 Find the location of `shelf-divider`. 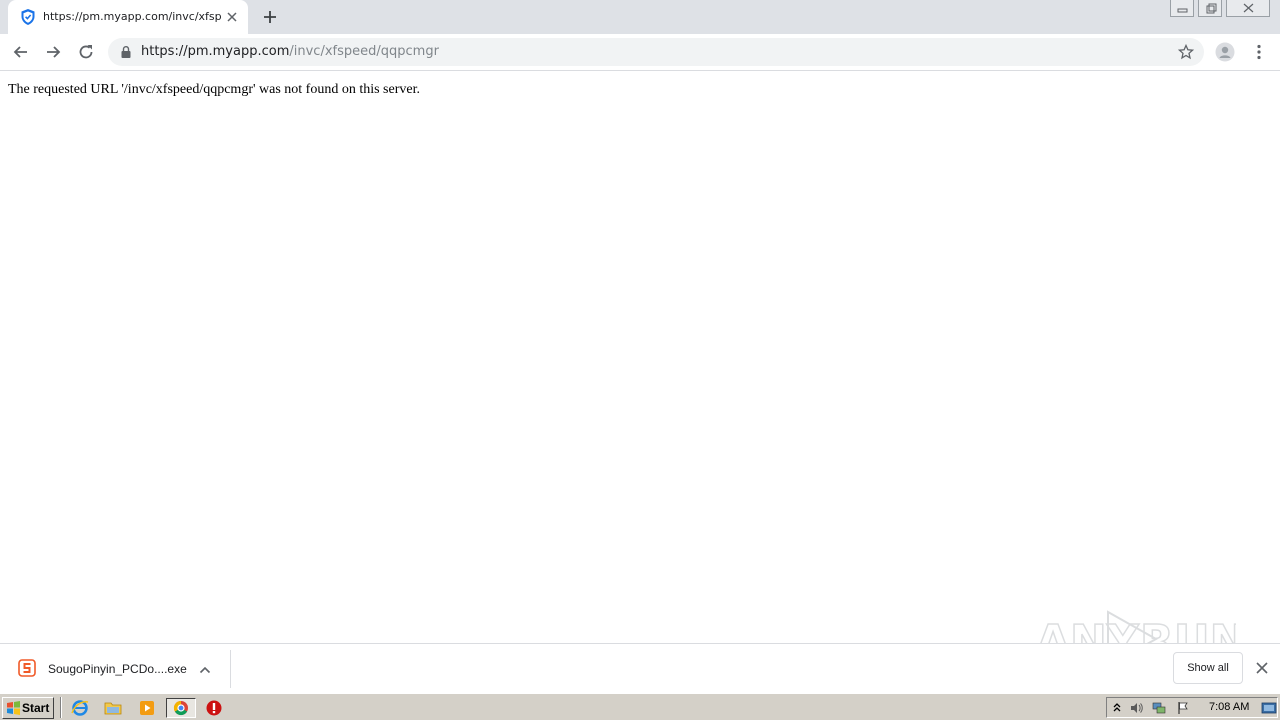

shelf-divider is located at coordinates (230, 669).